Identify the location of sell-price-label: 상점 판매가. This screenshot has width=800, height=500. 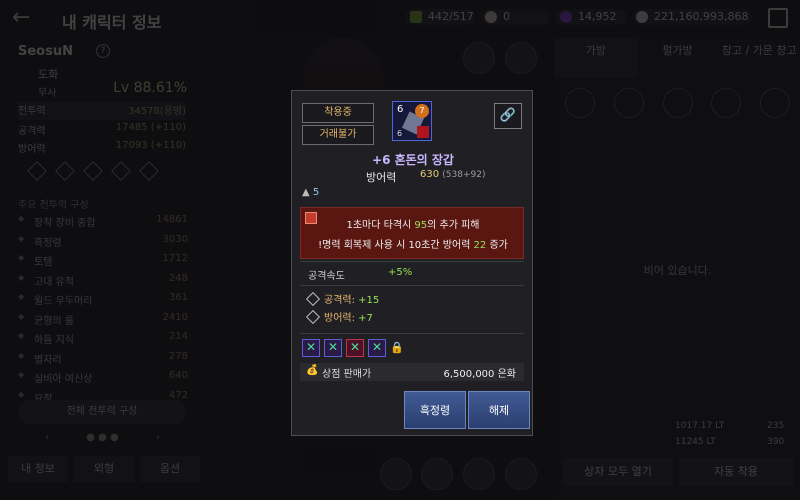
(347, 374).